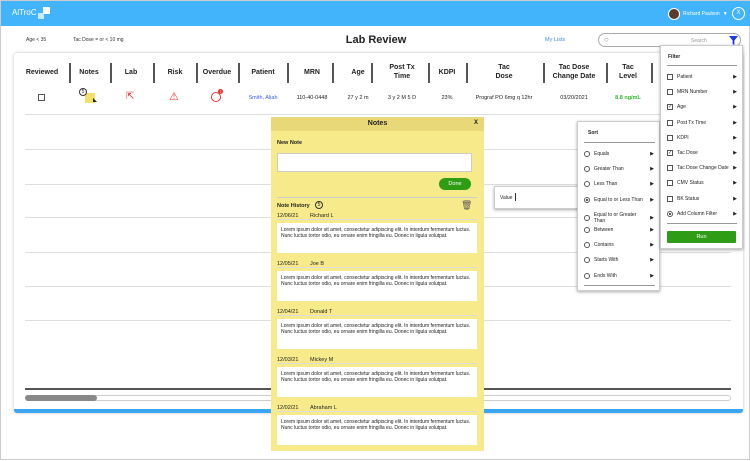 The width and height of the screenshot is (750, 461). I want to click on sort-option-label: Between, so click(604, 230).